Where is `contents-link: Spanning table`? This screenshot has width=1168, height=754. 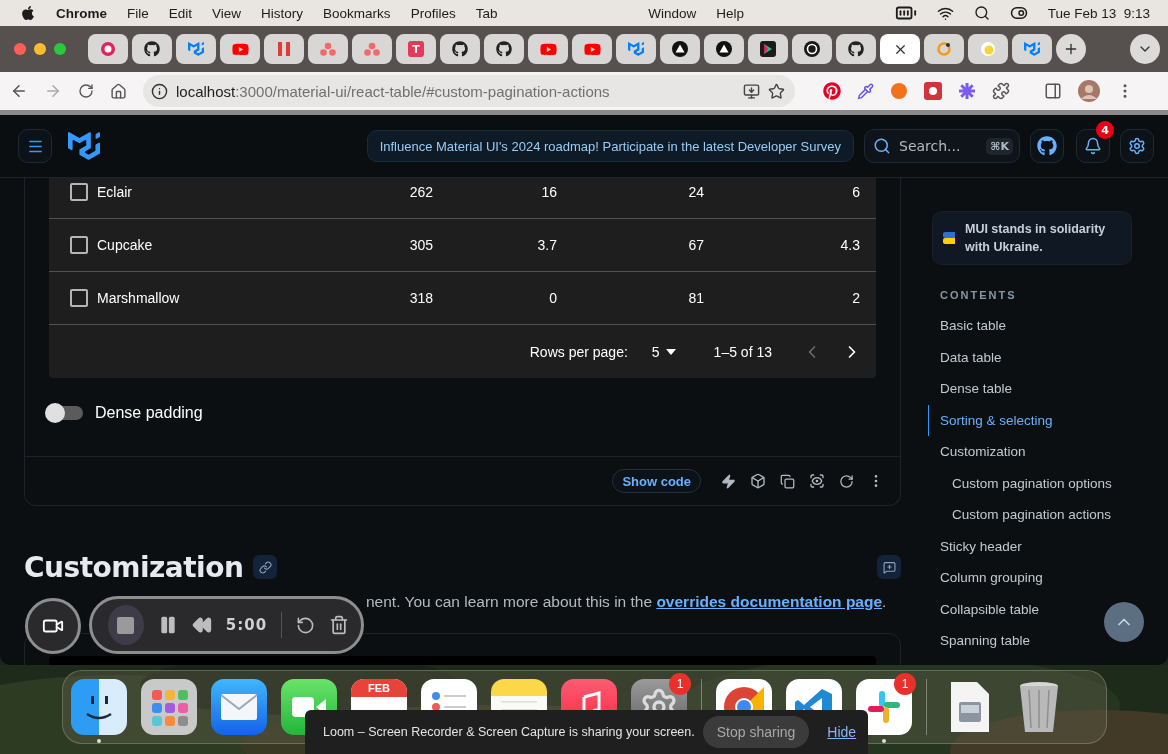
contents-link: Spanning table is located at coordinates (1048, 641).